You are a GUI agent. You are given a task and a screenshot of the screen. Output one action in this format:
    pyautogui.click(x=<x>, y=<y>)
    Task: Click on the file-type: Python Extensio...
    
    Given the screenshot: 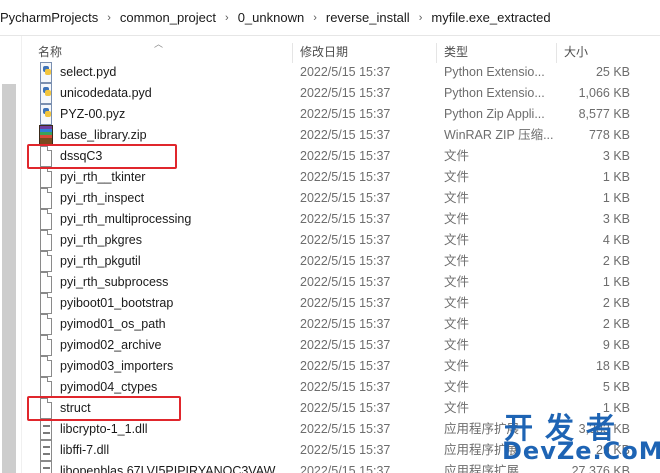 What is the action you would take?
    pyautogui.click(x=494, y=93)
    